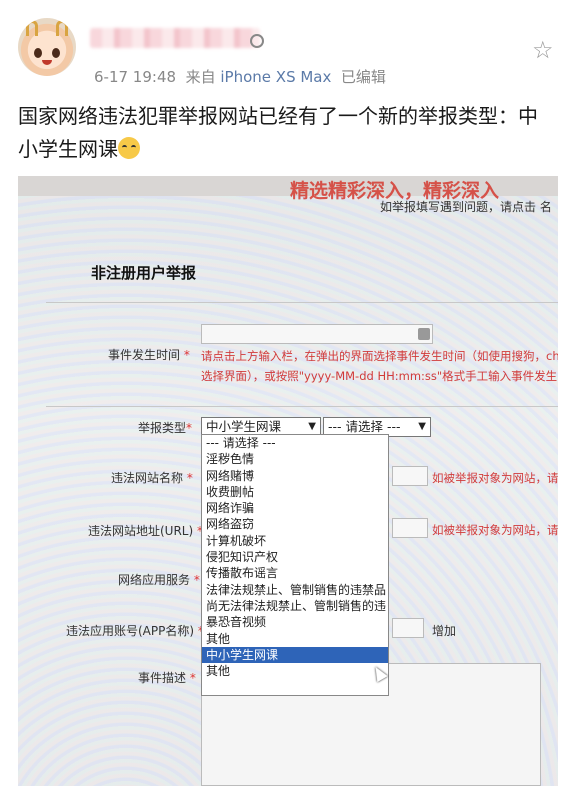 Image resolution: width=570 pixels, height=793 pixels. Describe the element at coordinates (295, 443) in the screenshot. I see `dropdown-option: --- 请选择 ---` at that location.